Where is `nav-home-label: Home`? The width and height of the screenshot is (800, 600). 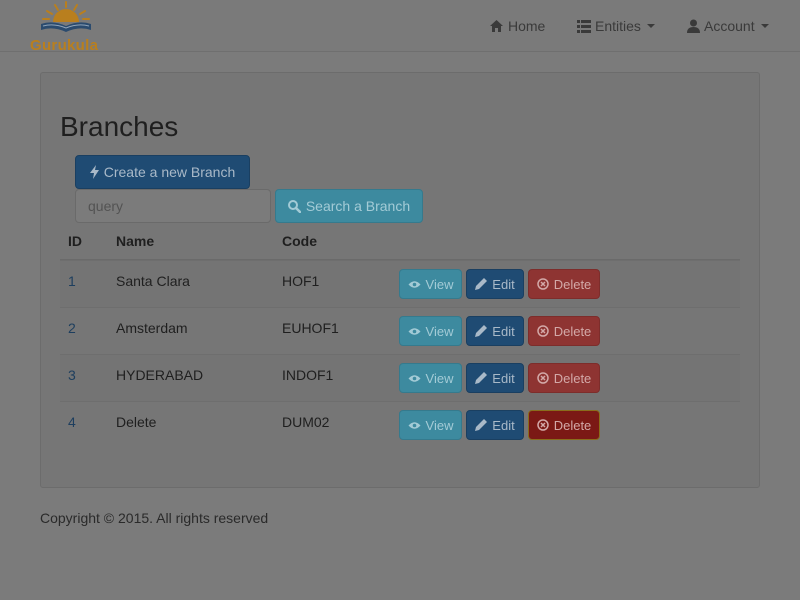
nav-home-label: Home is located at coordinates (527, 26).